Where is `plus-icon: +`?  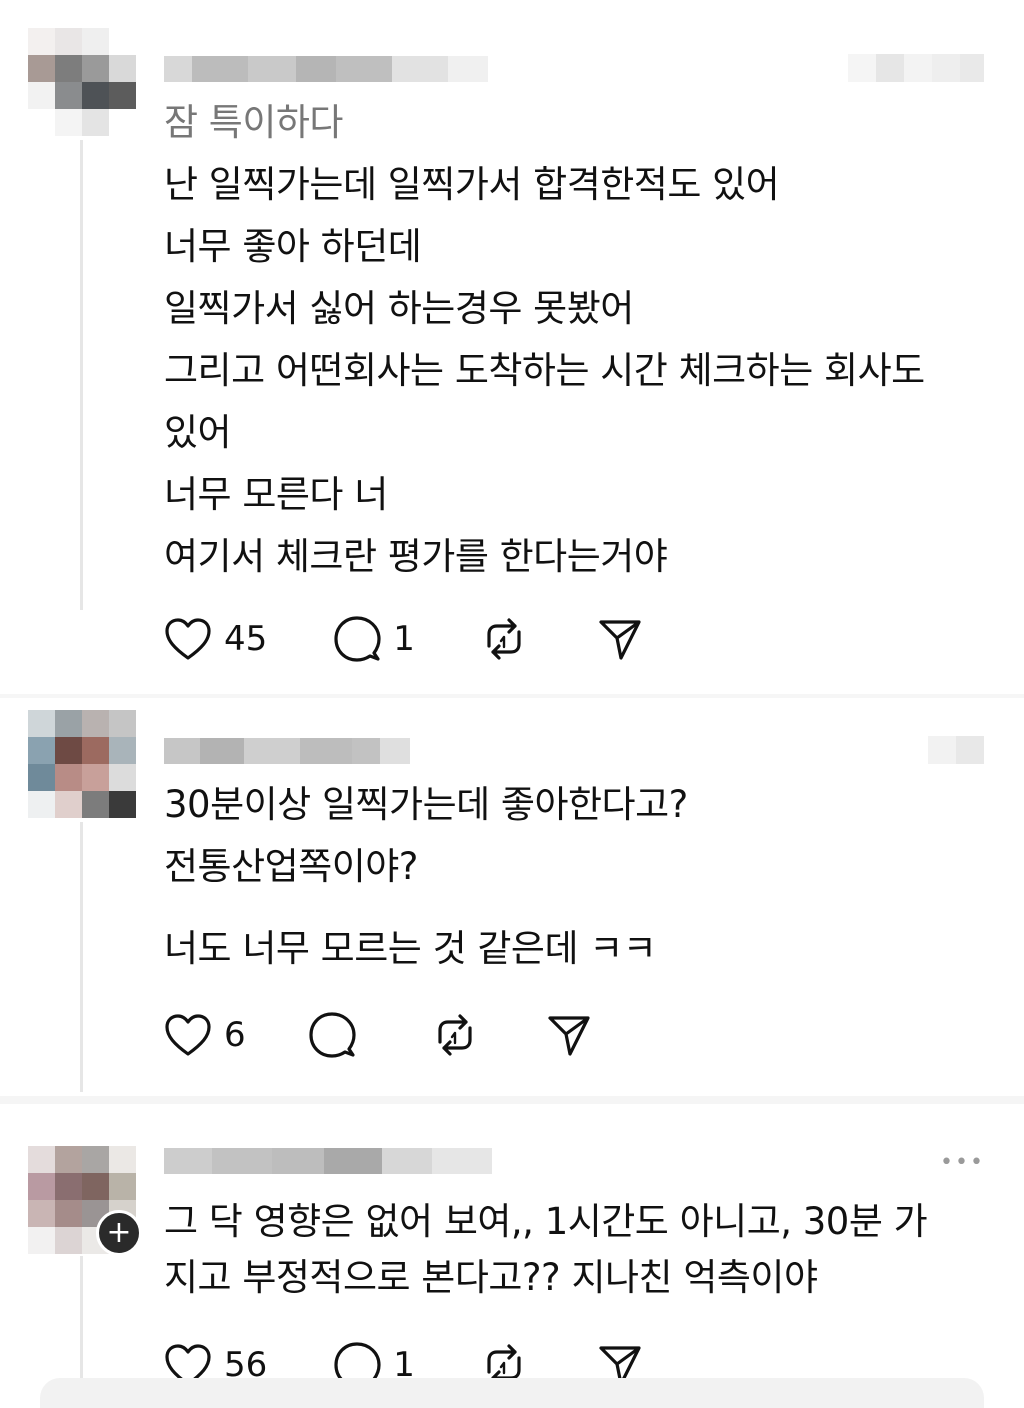
plus-icon: + is located at coordinates (119, 1232).